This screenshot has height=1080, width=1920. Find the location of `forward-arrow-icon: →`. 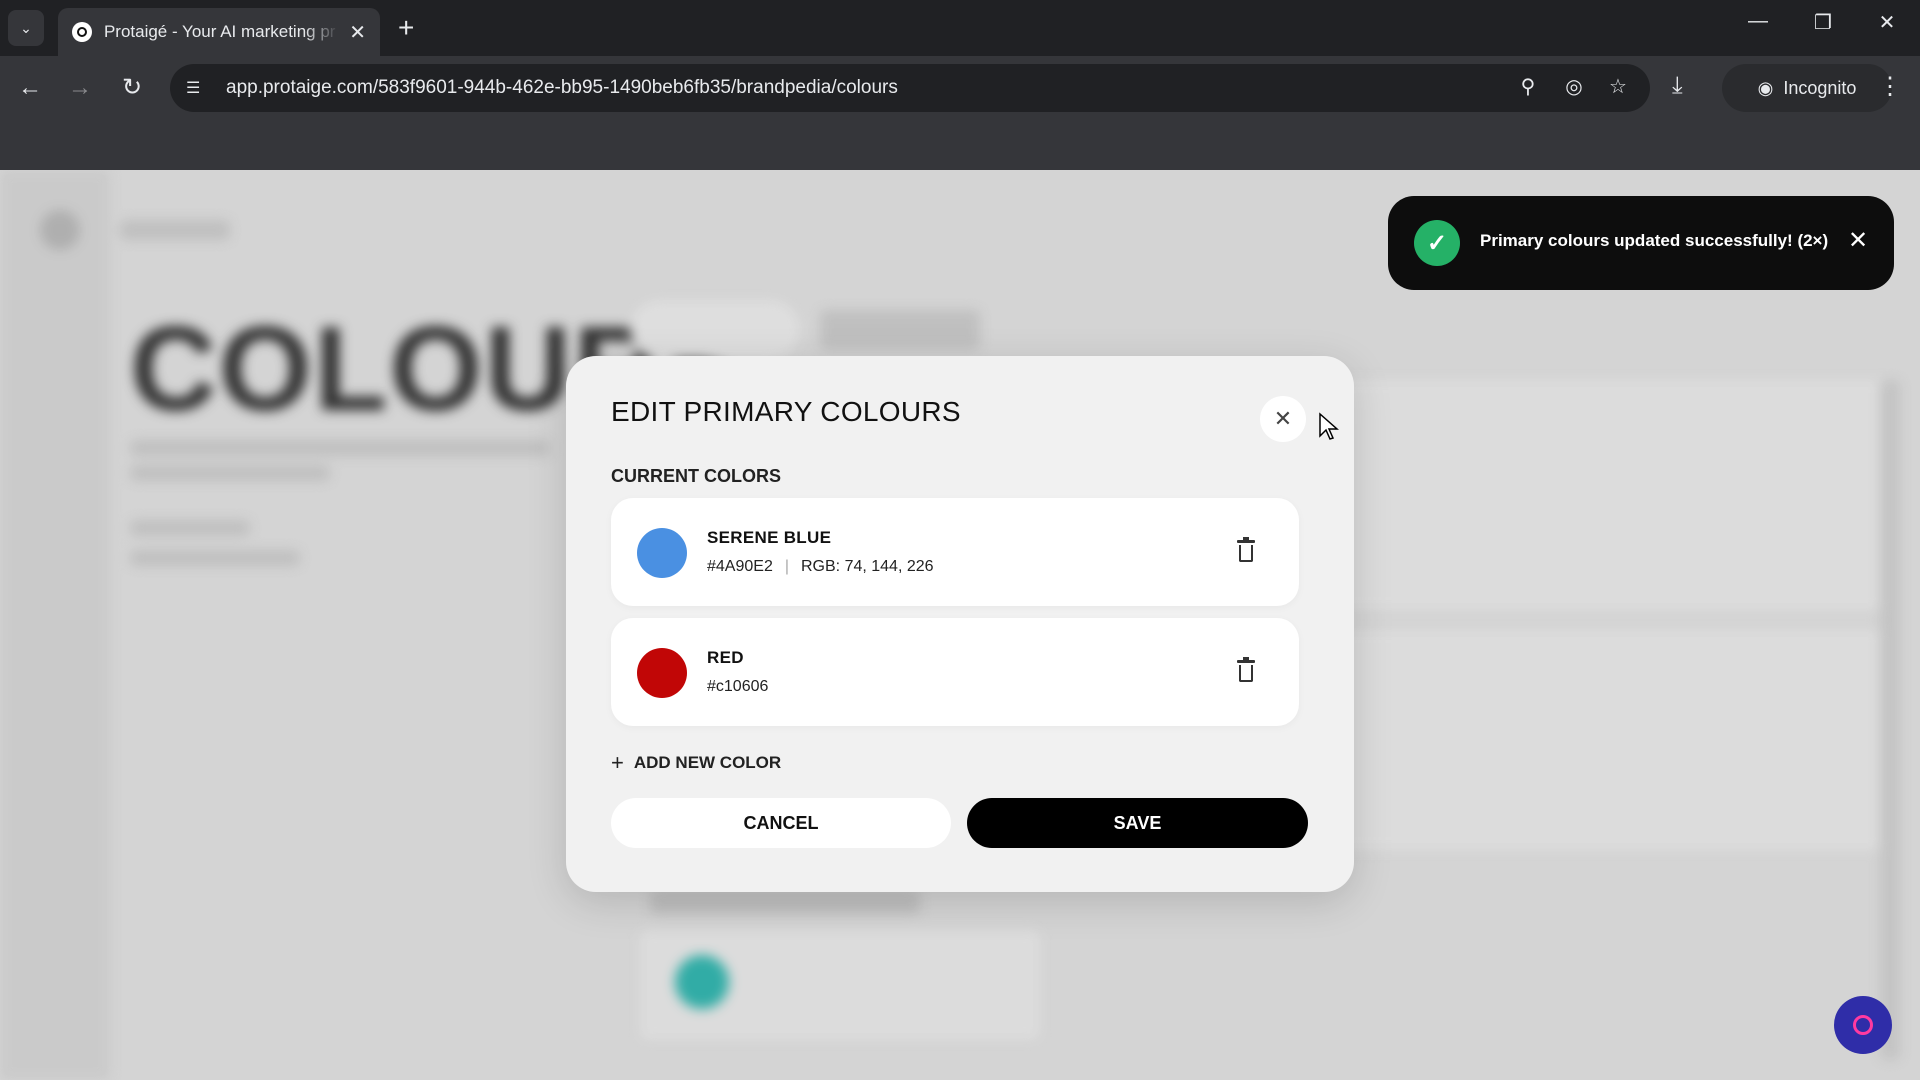

forward-arrow-icon: → is located at coordinates (80, 88).